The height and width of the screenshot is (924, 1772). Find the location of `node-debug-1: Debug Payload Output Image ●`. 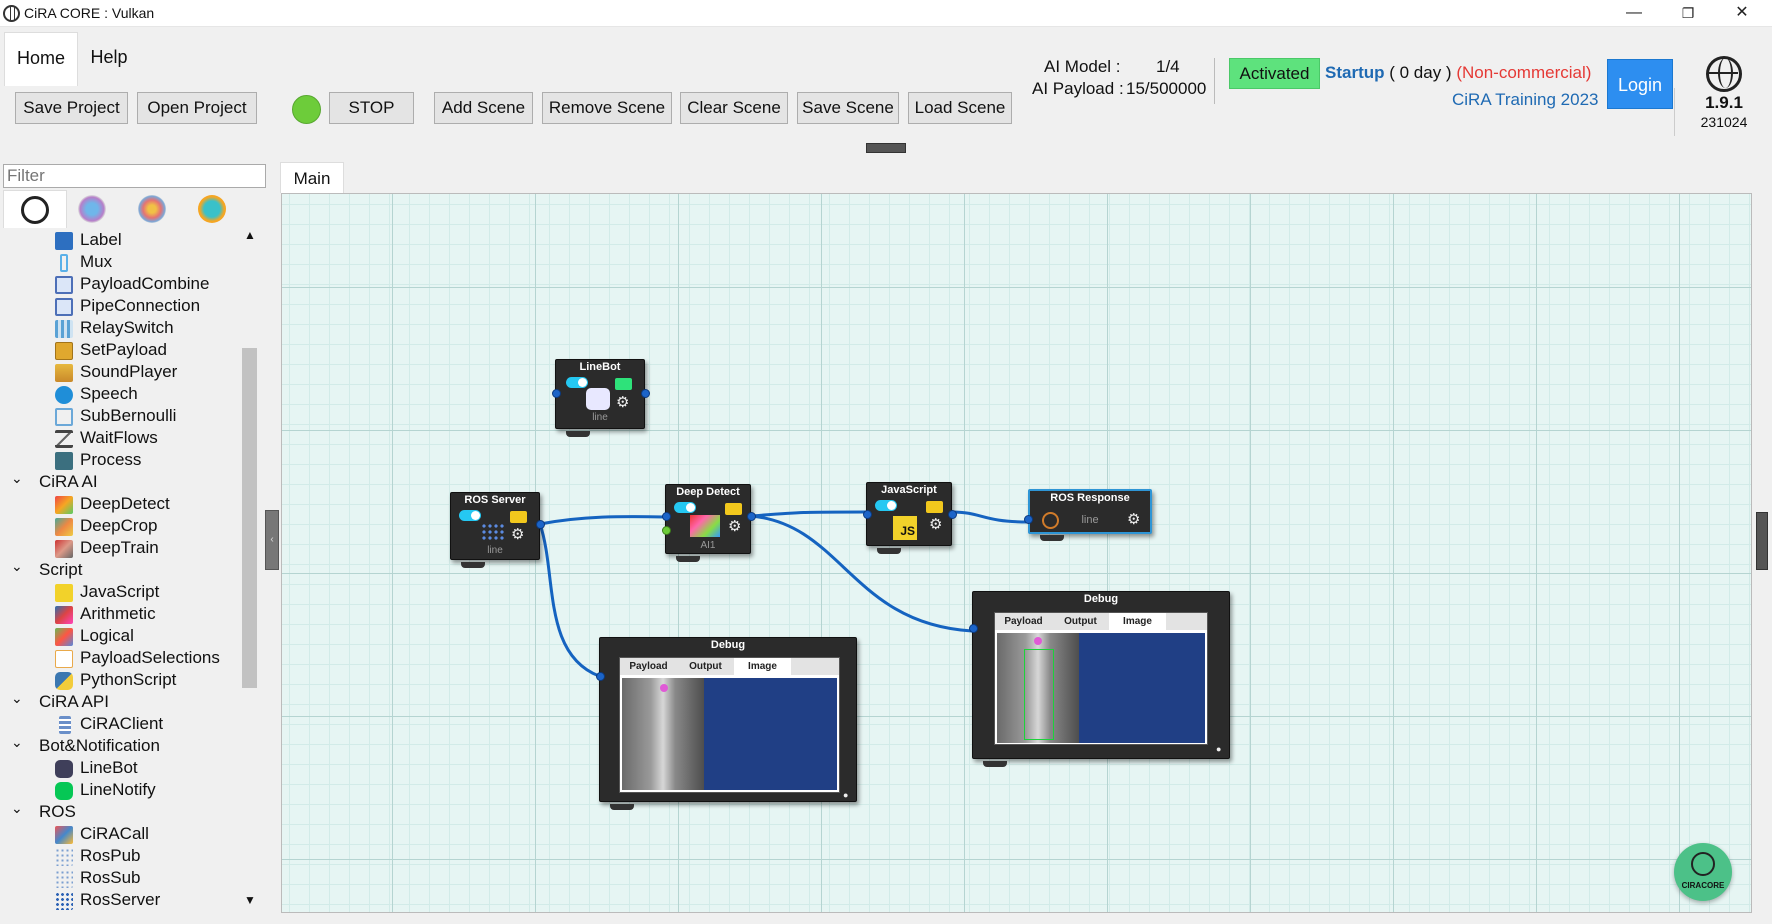

node-debug-1: Debug Payload Output Image ● is located at coordinates (726, 723).